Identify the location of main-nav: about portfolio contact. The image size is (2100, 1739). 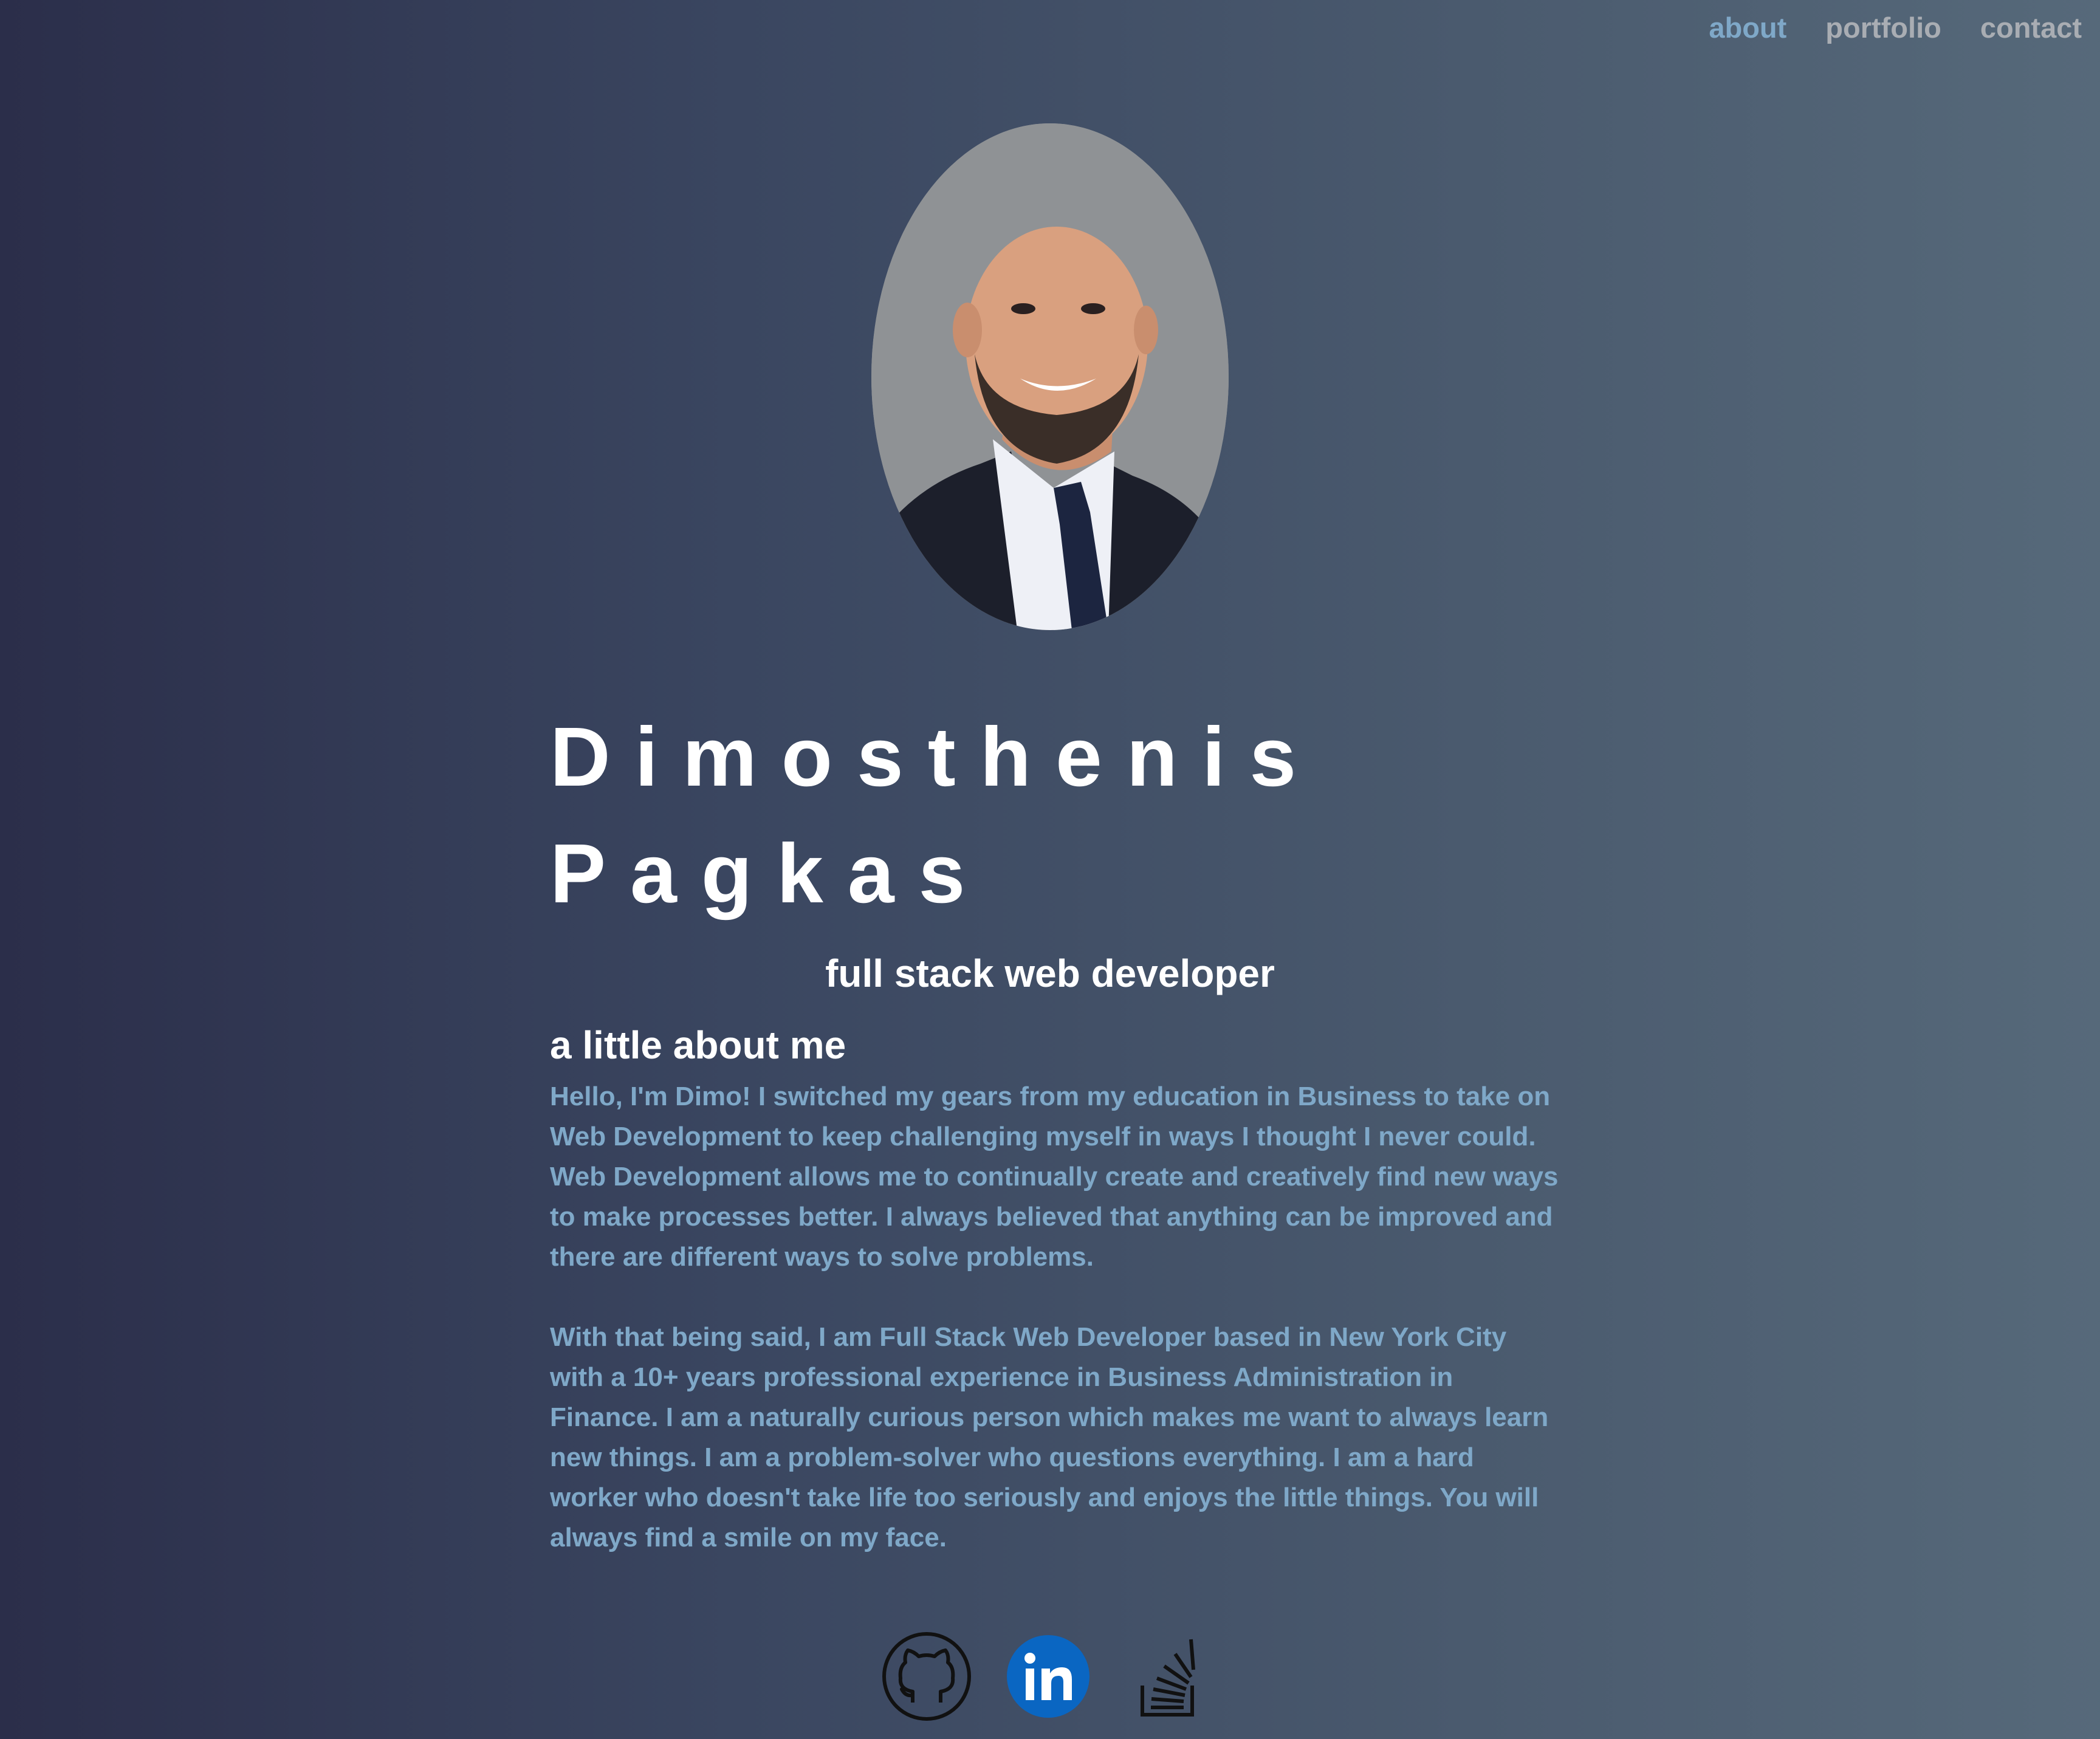
(1895, 27).